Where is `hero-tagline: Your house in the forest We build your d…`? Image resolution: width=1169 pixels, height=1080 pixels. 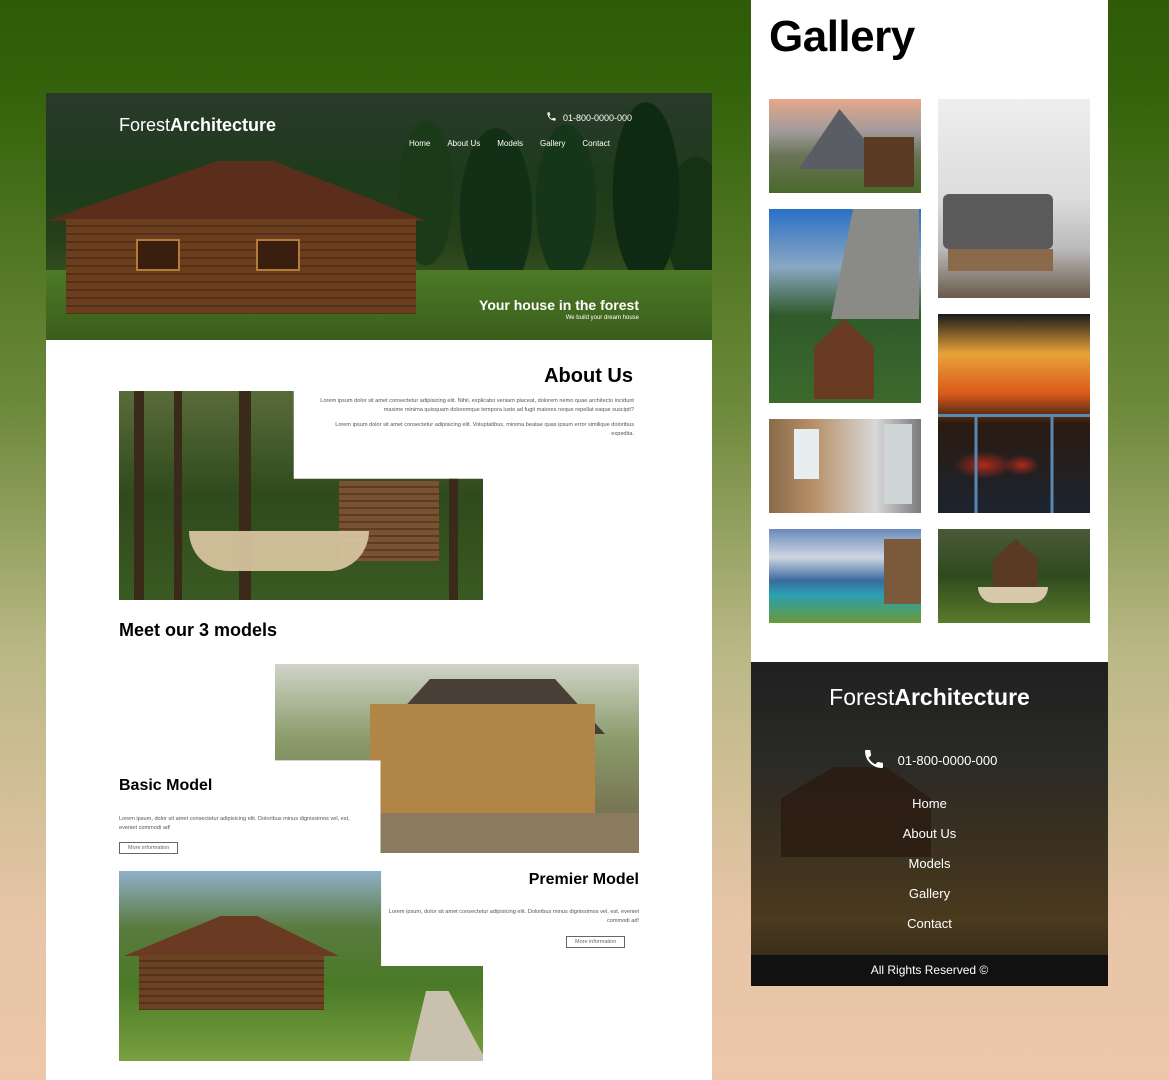 hero-tagline: Your house in the forest We build your d… is located at coordinates (559, 309).